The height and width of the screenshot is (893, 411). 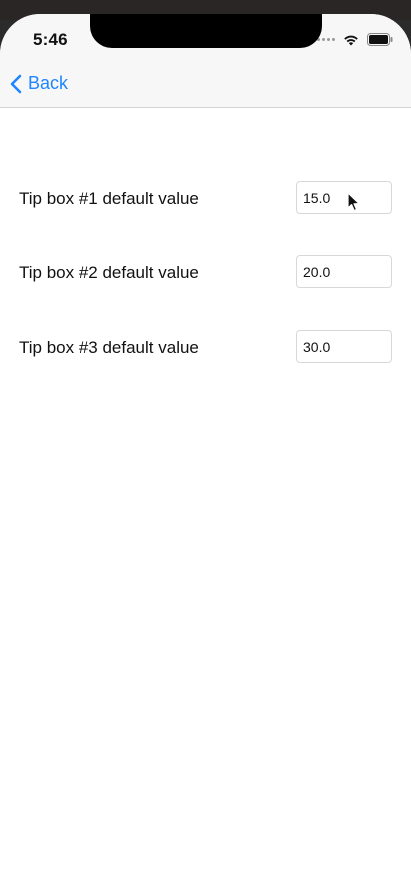 What do you see at coordinates (380, 39) in the screenshot?
I see `battery-icon` at bounding box center [380, 39].